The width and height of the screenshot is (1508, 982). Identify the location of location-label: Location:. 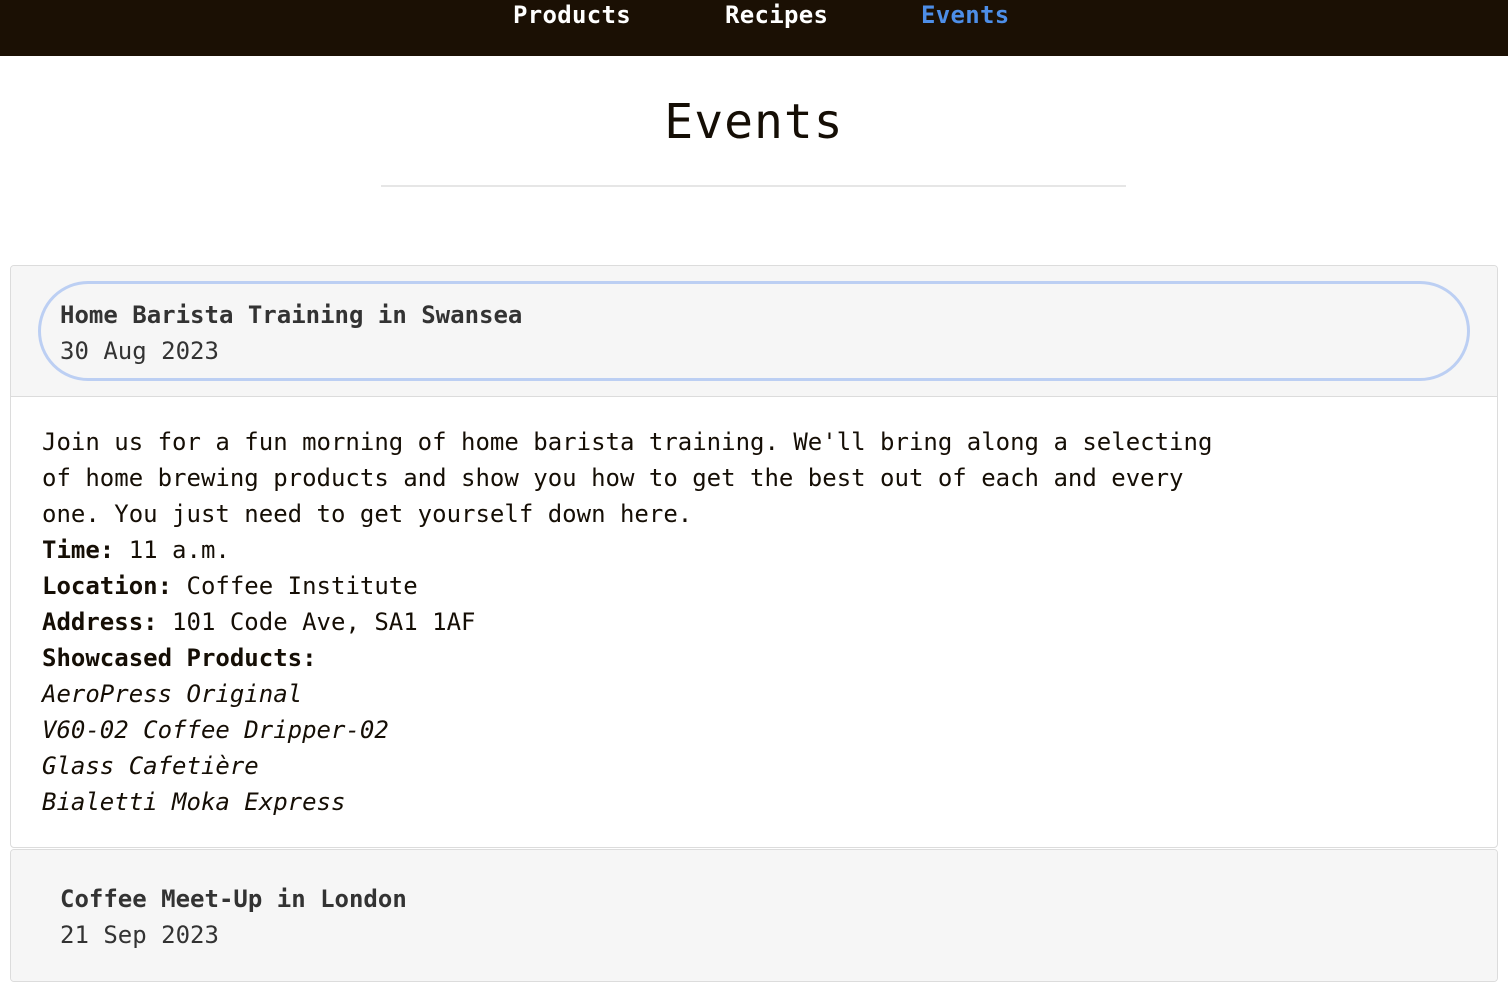
(107, 586).